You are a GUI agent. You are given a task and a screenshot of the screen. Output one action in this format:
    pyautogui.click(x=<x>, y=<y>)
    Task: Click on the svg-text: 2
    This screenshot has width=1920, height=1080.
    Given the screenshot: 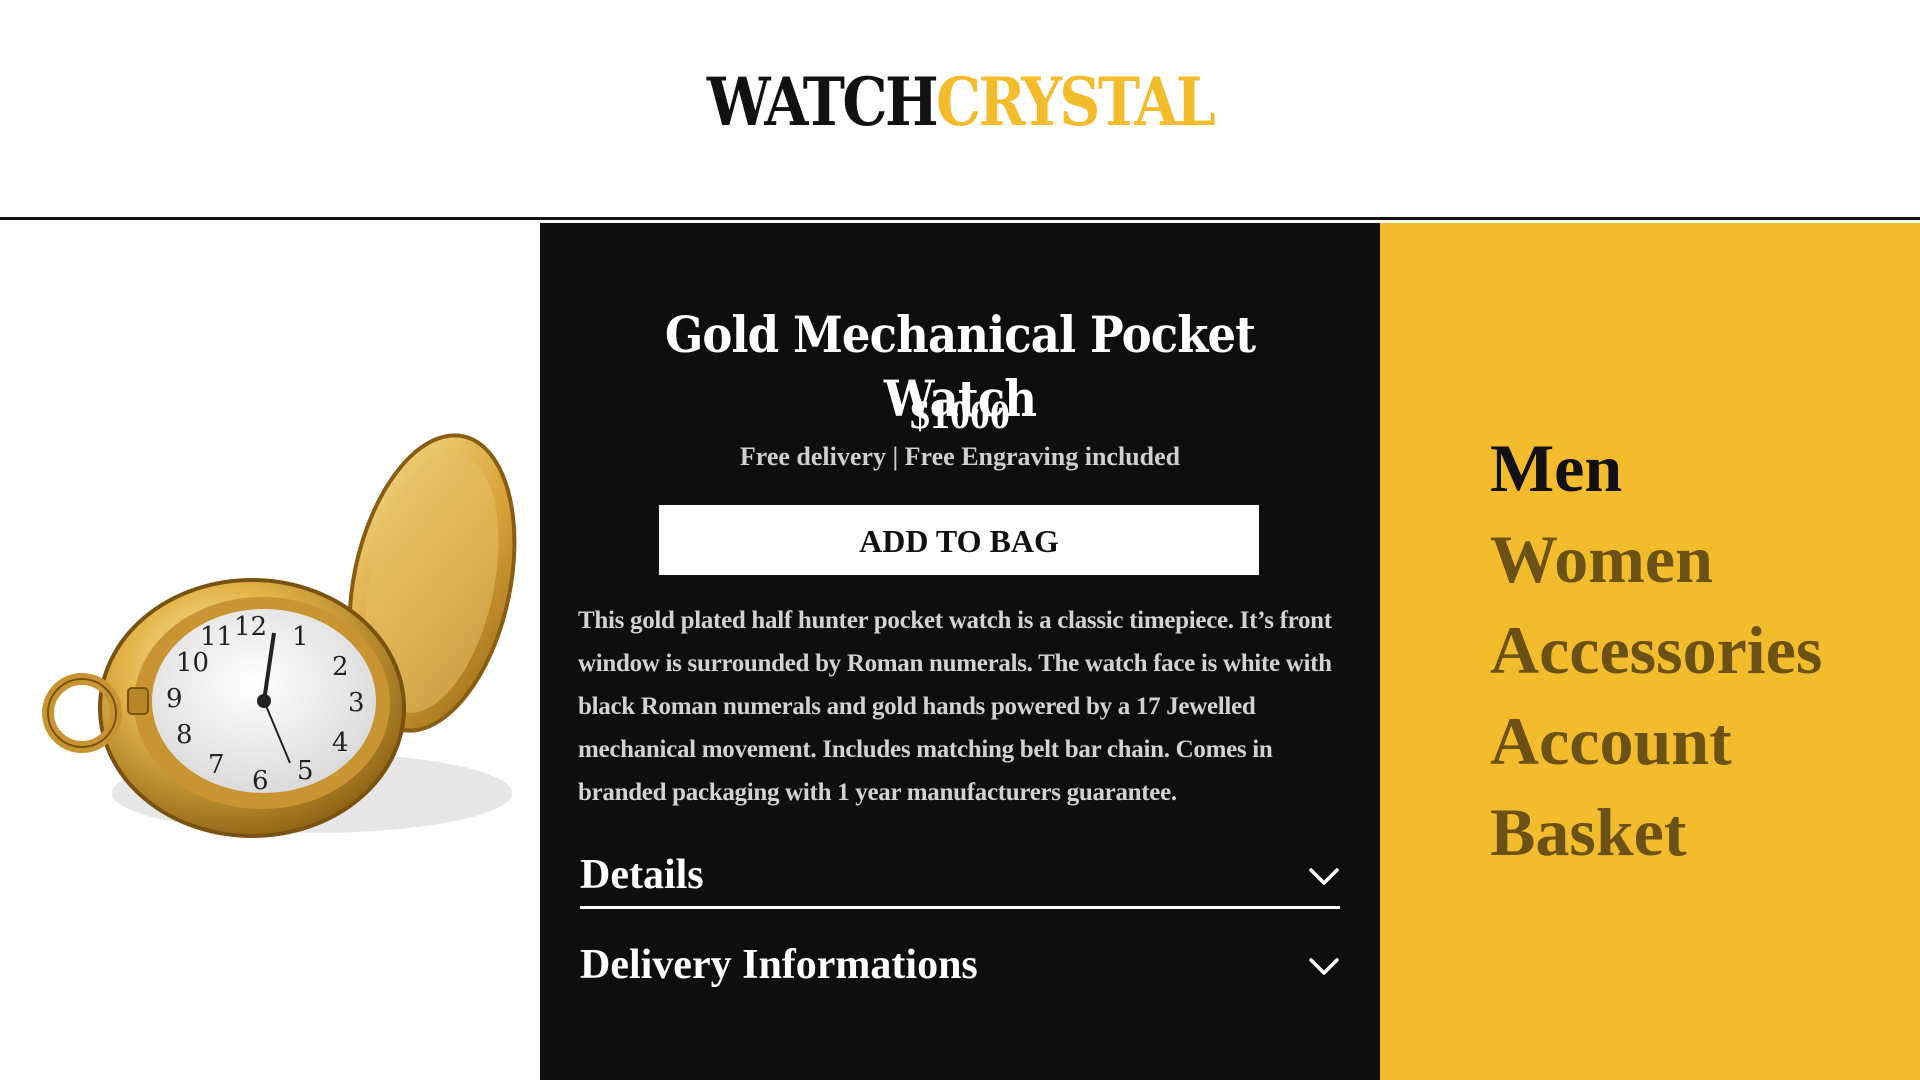 What is the action you would take?
    pyautogui.click(x=340, y=667)
    